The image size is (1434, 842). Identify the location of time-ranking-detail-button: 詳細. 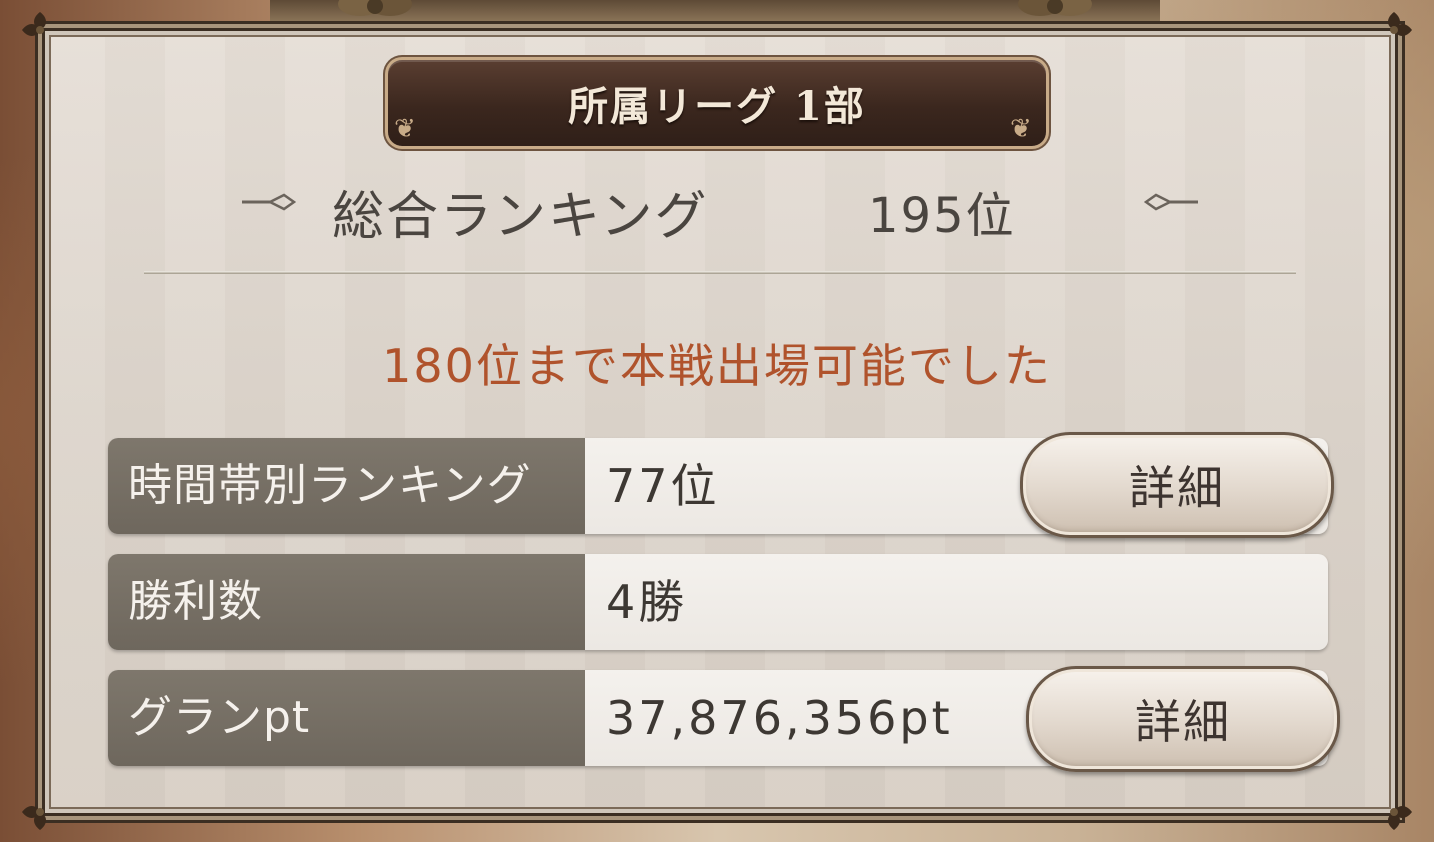
(1177, 485).